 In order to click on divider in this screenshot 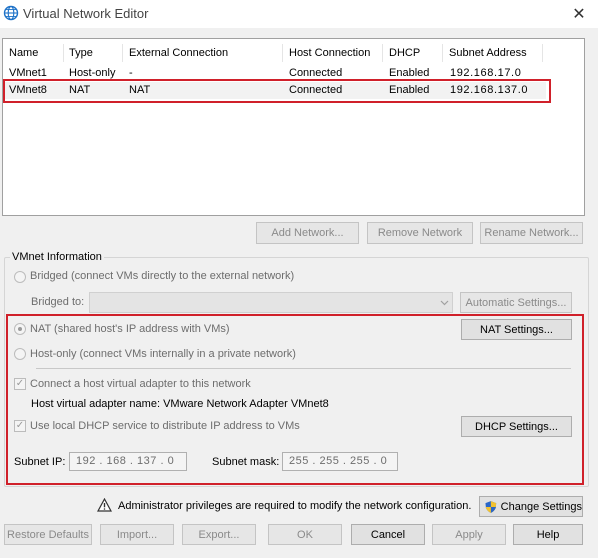, I will do `click(303, 368)`.